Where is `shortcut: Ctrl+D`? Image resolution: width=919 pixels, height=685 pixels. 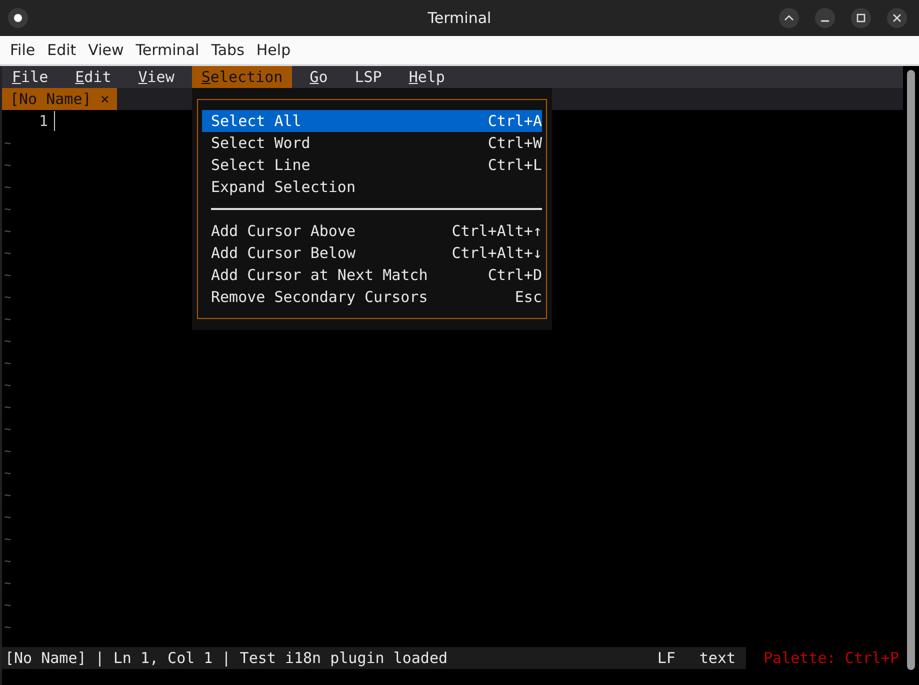
shortcut: Ctrl+D is located at coordinates (515, 275).